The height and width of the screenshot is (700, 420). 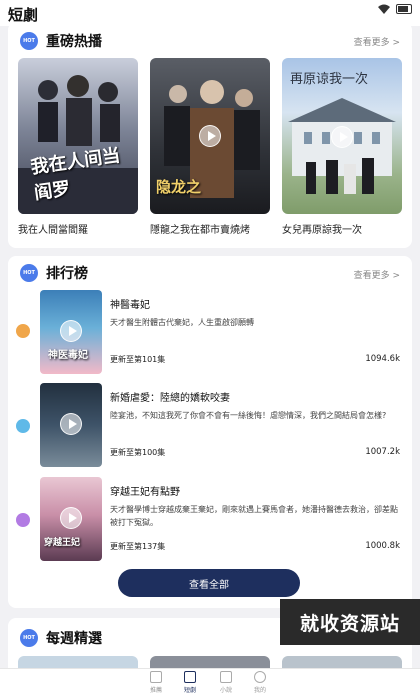 I want to click on profile-icon, so click(x=260, y=677).